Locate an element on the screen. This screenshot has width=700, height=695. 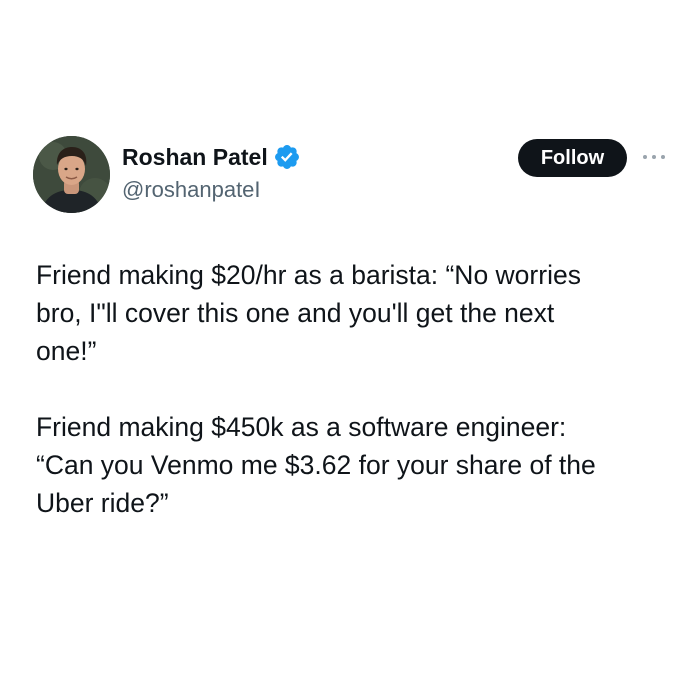
verified-badge-icon is located at coordinates (287, 157).